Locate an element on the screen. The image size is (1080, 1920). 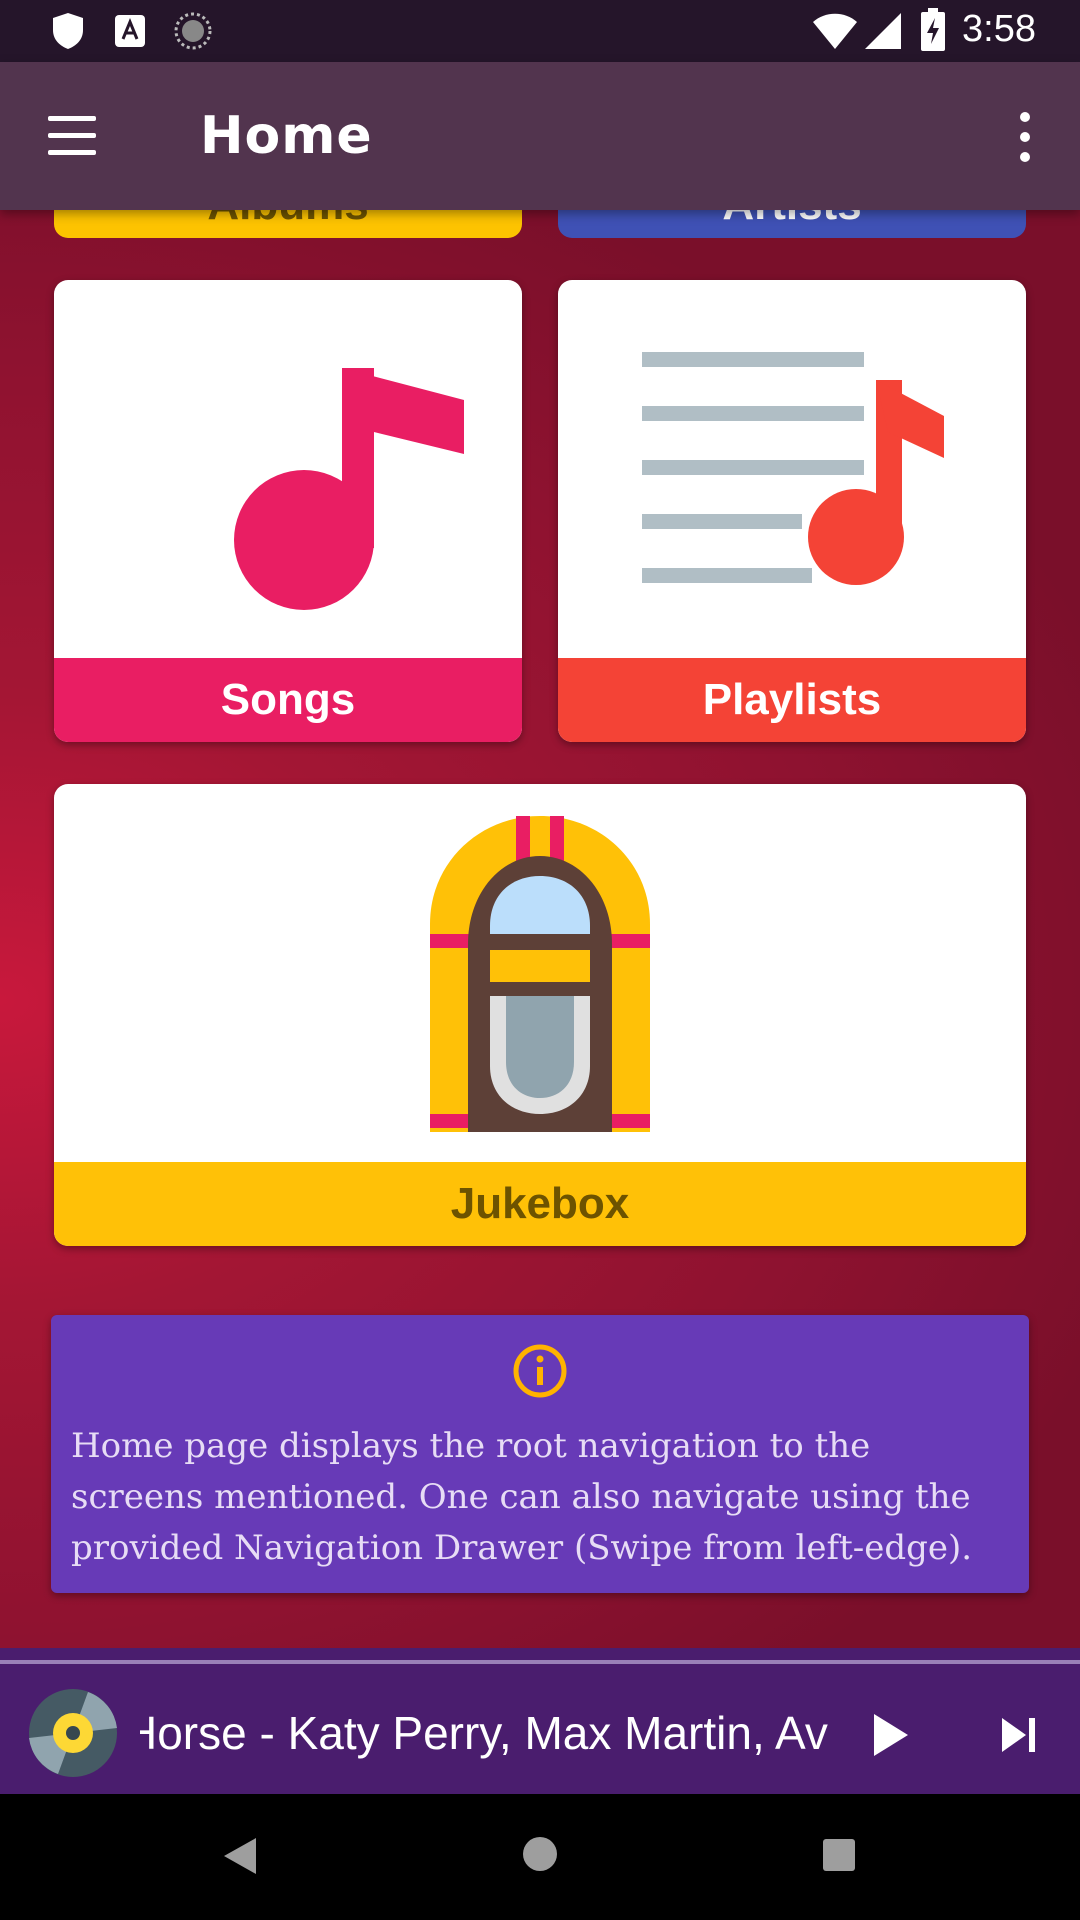
sync-icon is located at coordinates (193, 31).